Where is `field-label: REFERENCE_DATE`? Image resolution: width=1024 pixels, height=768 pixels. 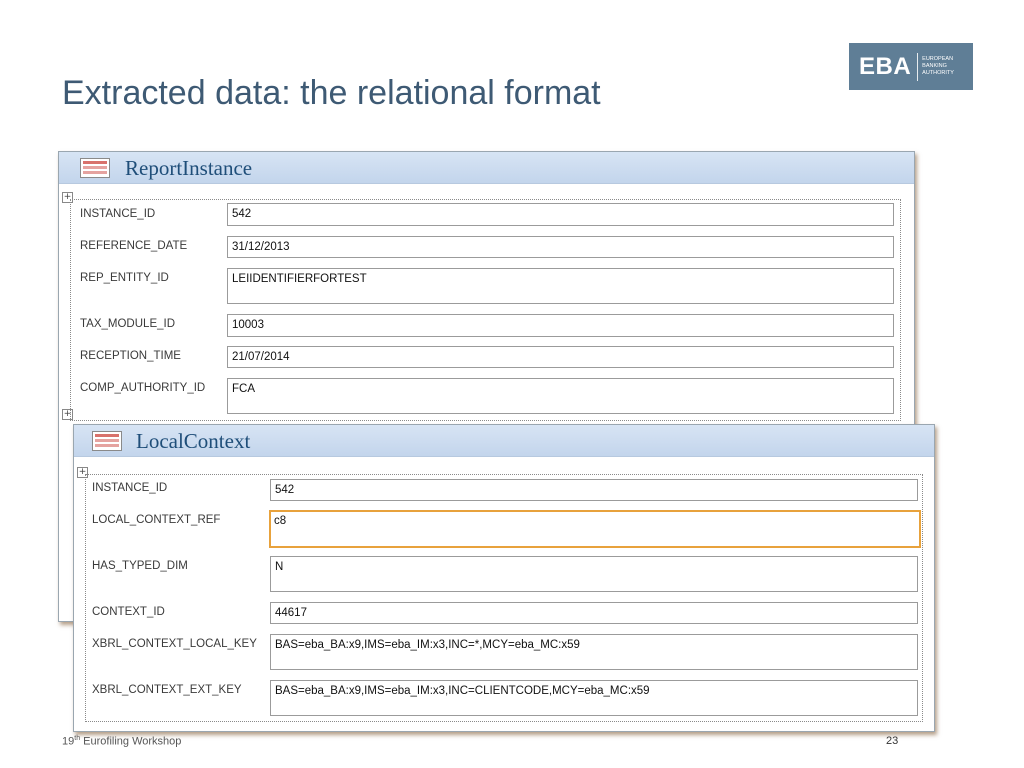
field-label: REFERENCE_DATE is located at coordinates (134, 246).